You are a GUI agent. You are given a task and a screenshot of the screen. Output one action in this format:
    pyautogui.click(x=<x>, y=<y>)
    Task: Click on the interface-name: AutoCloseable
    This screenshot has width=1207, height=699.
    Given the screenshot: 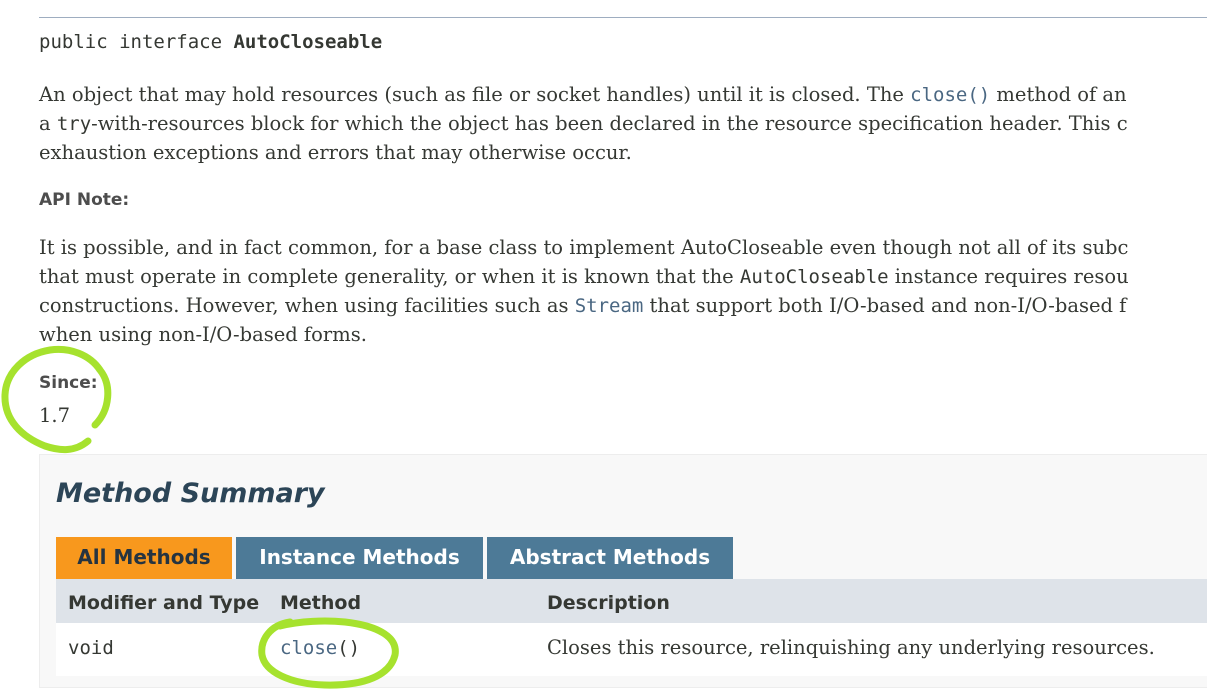 What is the action you would take?
    pyautogui.click(x=308, y=42)
    